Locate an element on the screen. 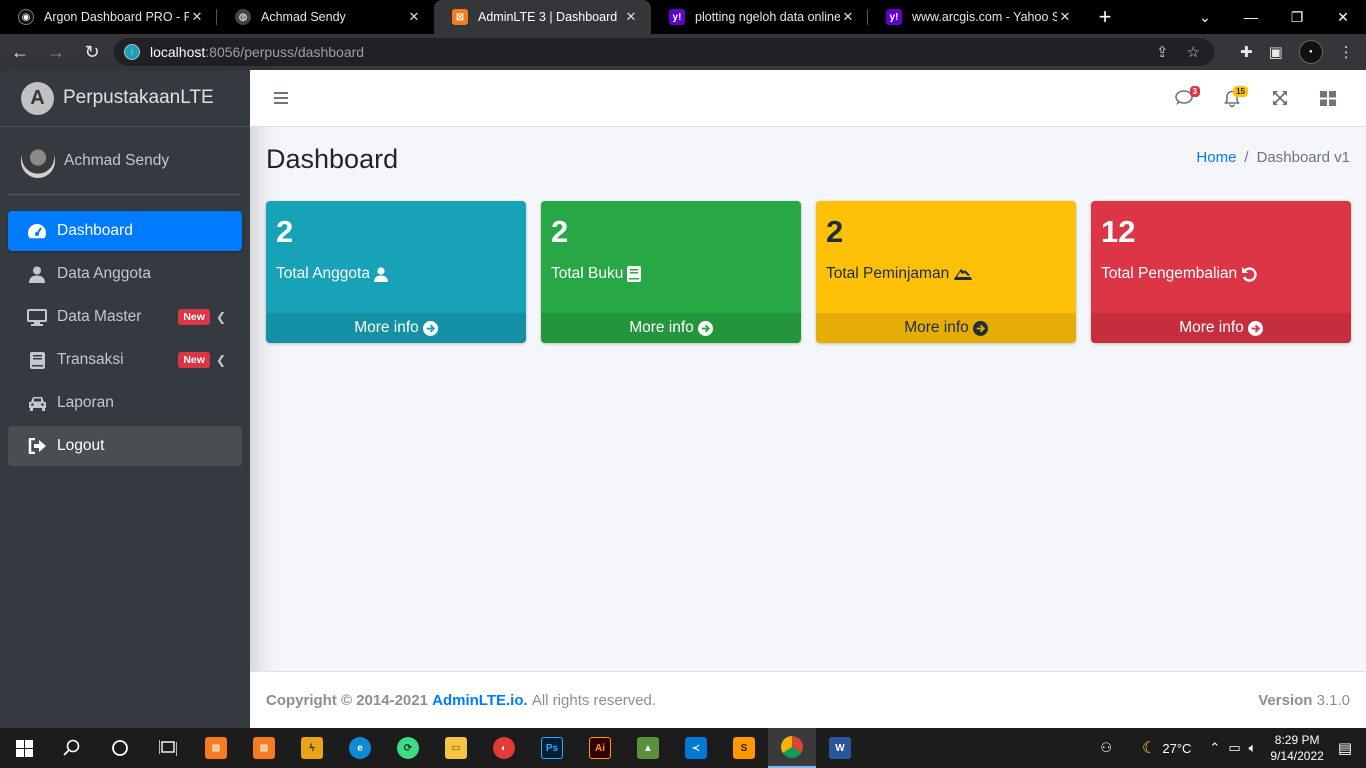 The image size is (1366, 768). winamp-icon: ϟ is located at coordinates (312, 748).